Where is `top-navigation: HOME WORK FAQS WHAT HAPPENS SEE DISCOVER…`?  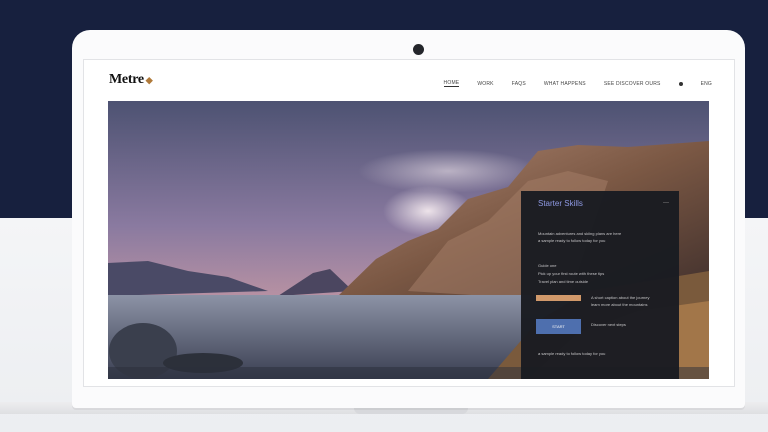 top-navigation: HOME WORK FAQS WHAT HAPPENS SEE DISCOVER… is located at coordinates (577, 83).